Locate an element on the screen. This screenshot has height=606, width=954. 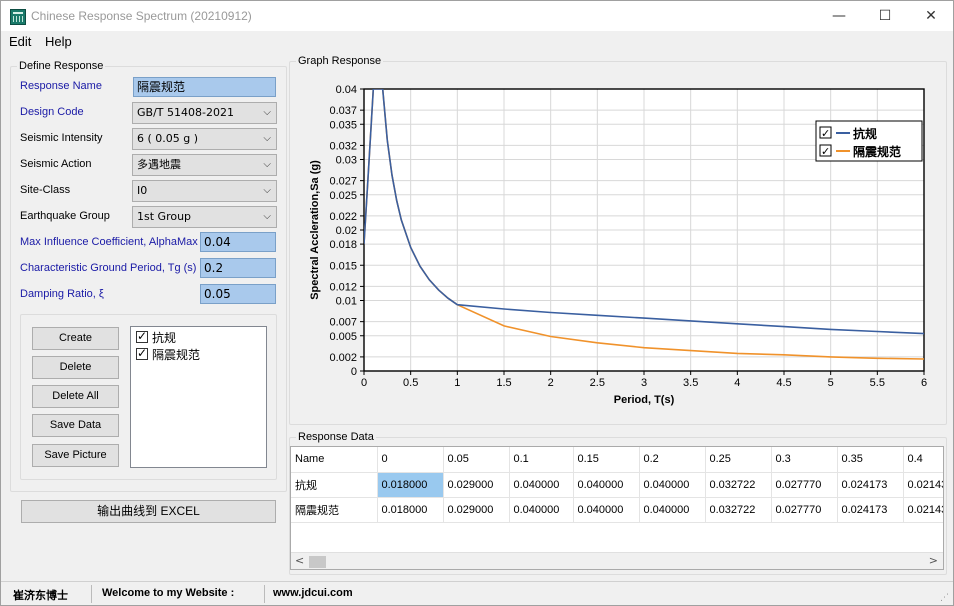
response-list-item: 抗规 is located at coordinates (156, 338).